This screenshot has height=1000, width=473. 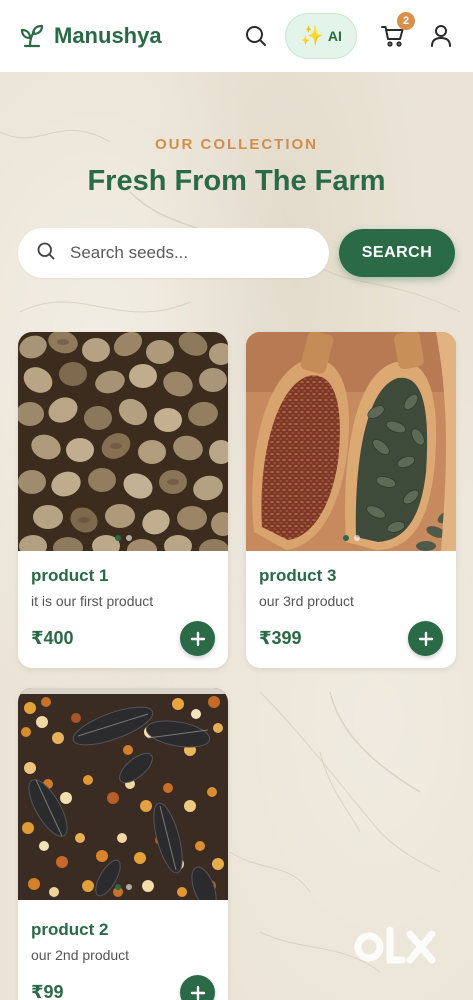 What do you see at coordinates (52, 638) in the screenshot?
I see `product-price: ₹400` at bounding box center [52, 638].